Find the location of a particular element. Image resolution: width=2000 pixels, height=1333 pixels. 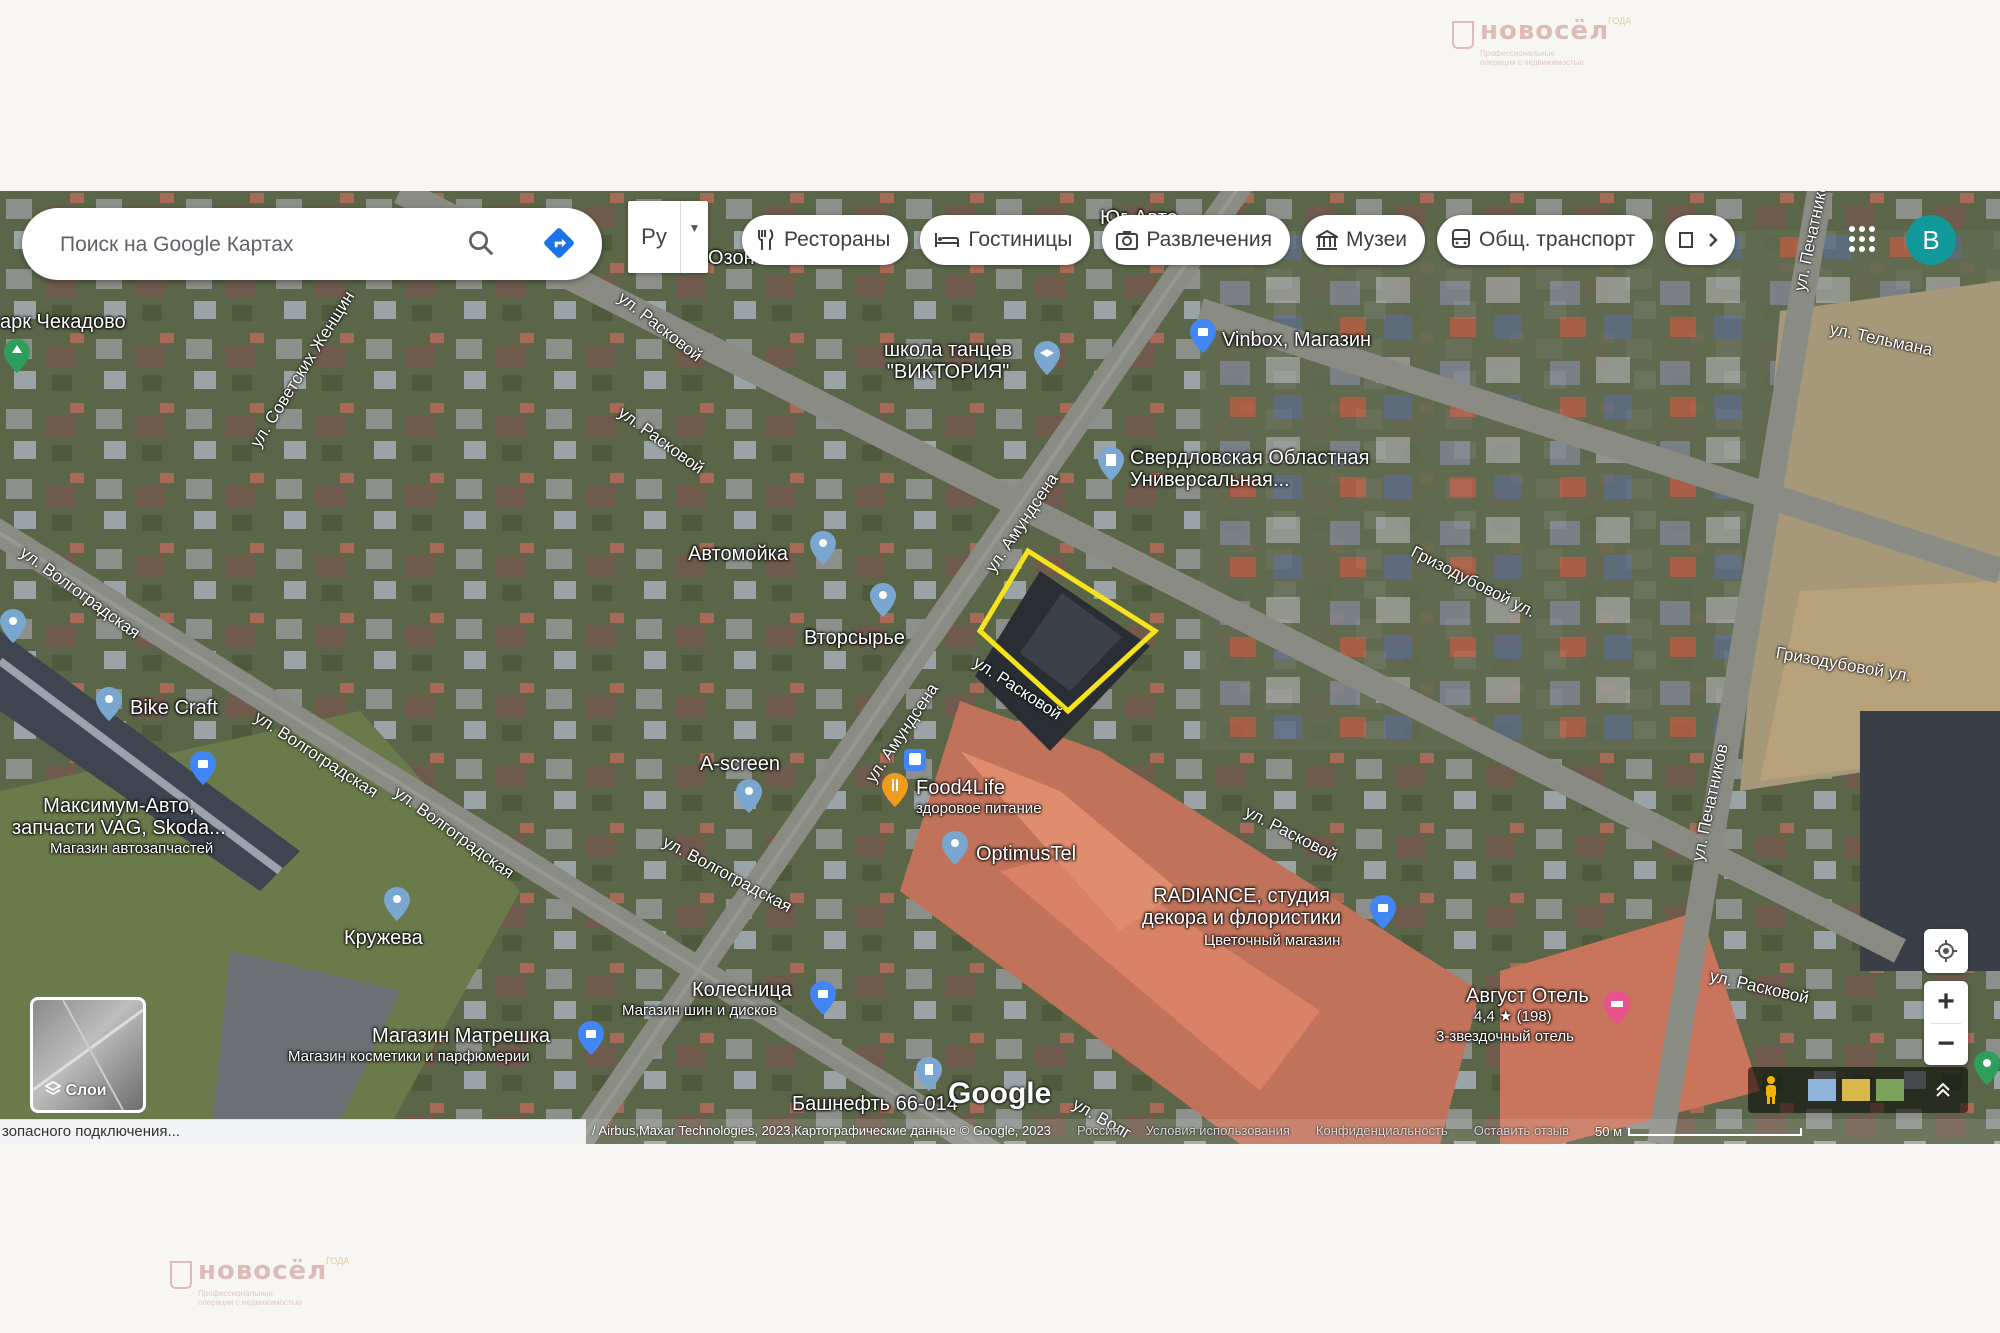

google-logo: Google is located at coordinates (1000, 1093).